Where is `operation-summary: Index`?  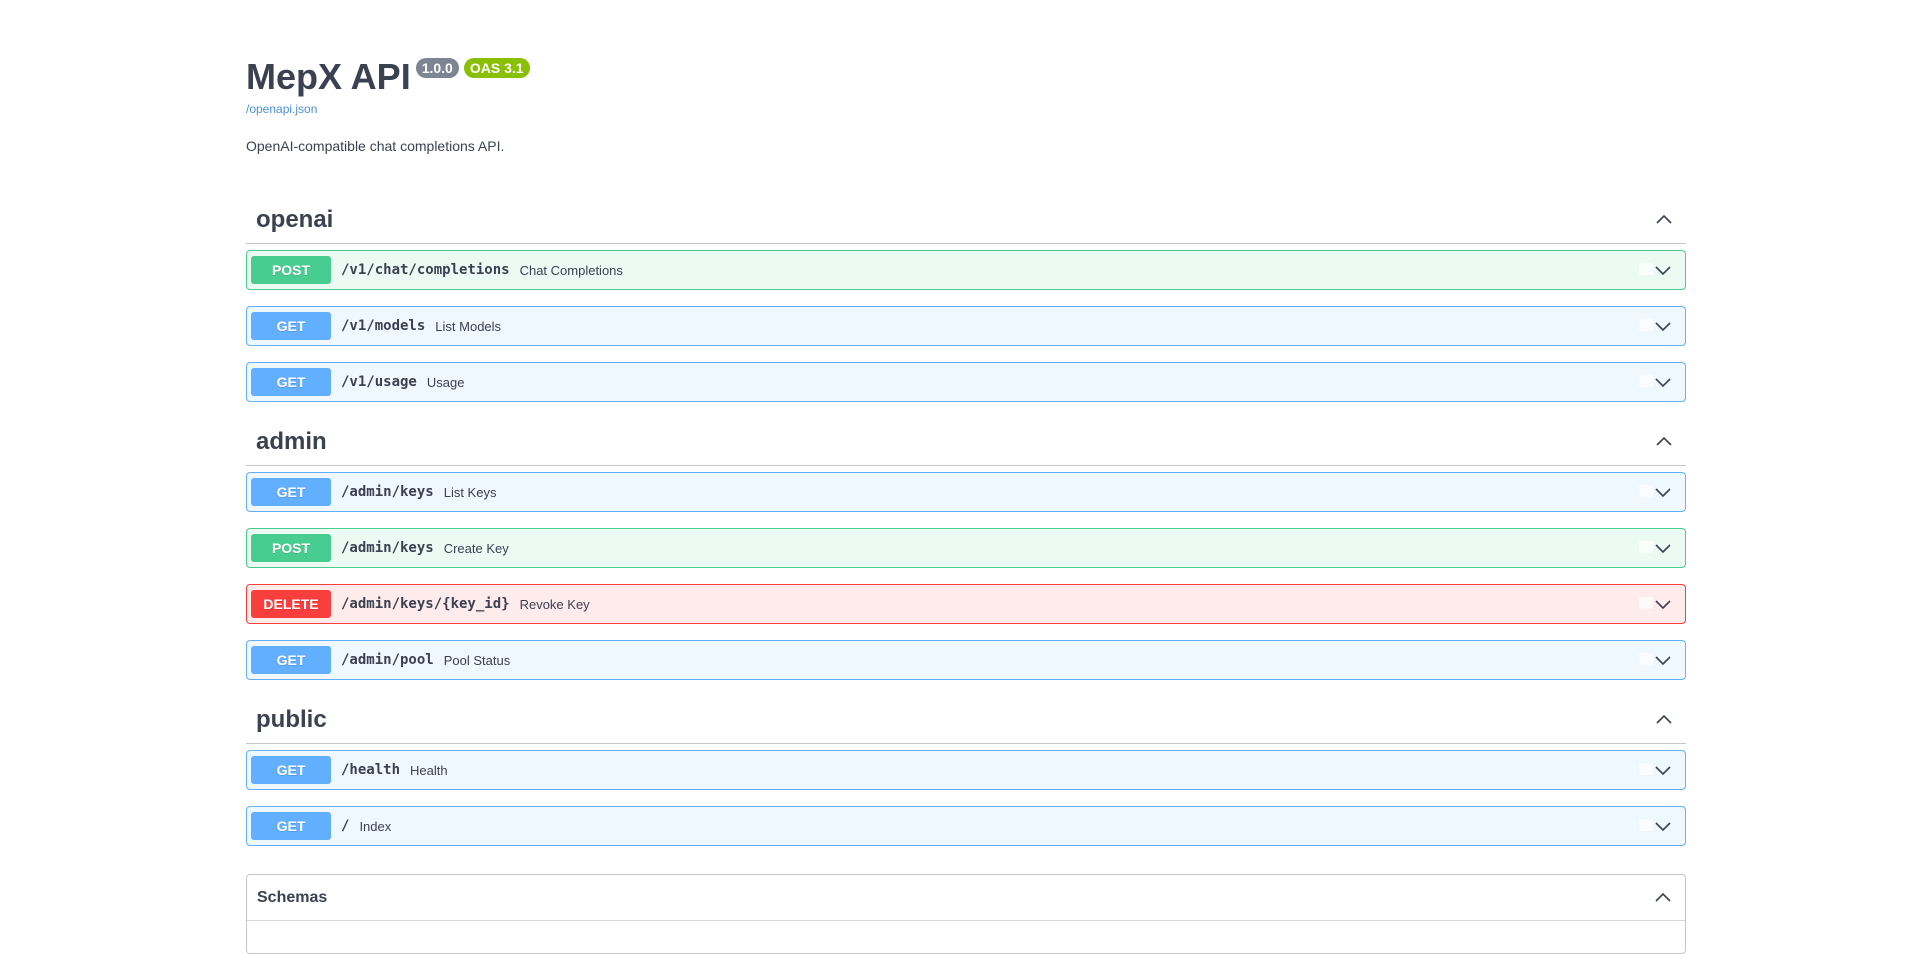
operation-summary: Index is located at coordinates (375, 826).